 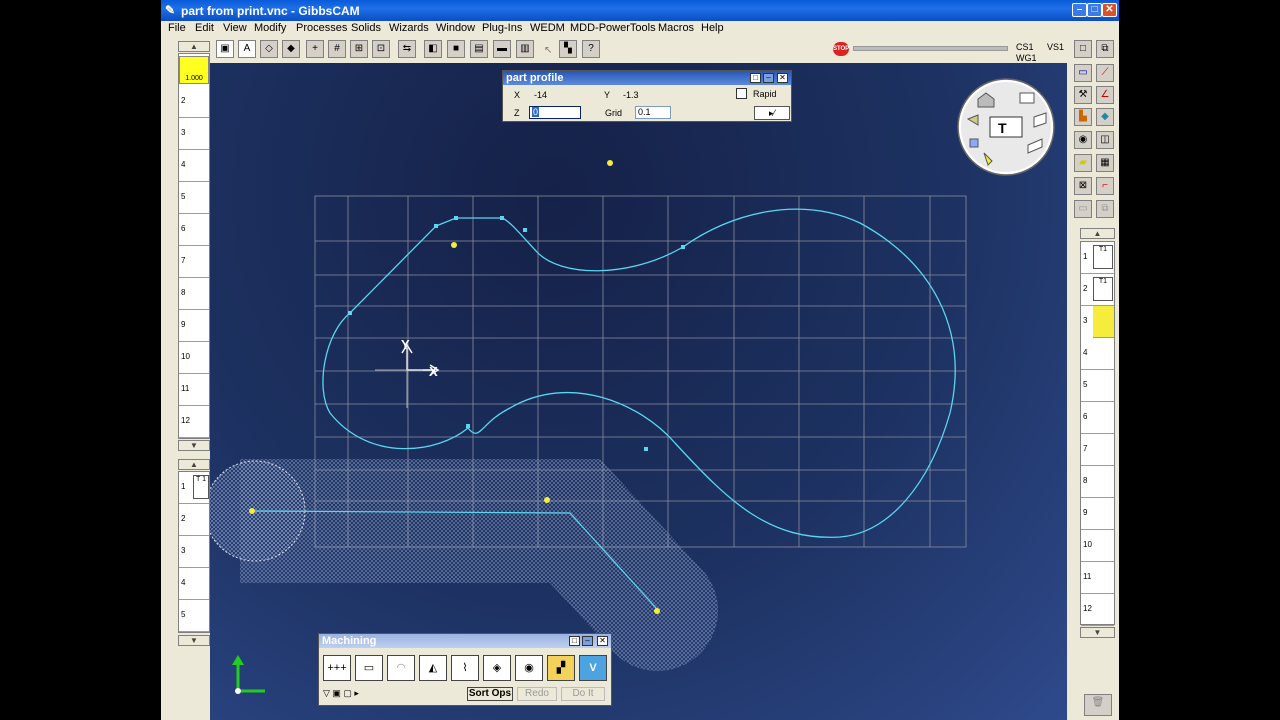 I want to click on rect-shape-icon: ▭, so click(x=1083, y=73).